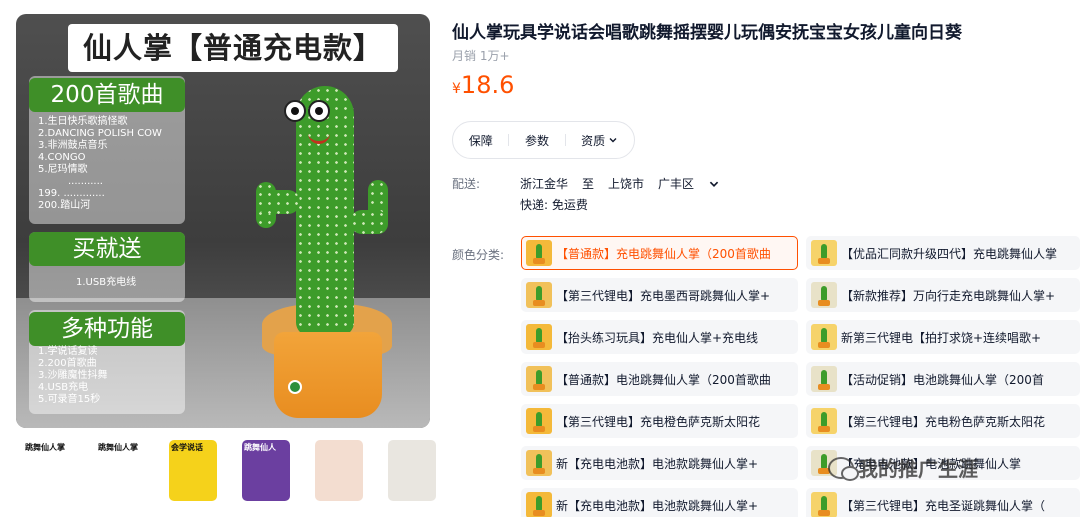 The width and height of the screenshot is (1080, 517). What do you see at coordinates (107, 95) in the screenshot?
I see `feature-heading-songs: 200首歌曲` at bounding box center [107, 95].